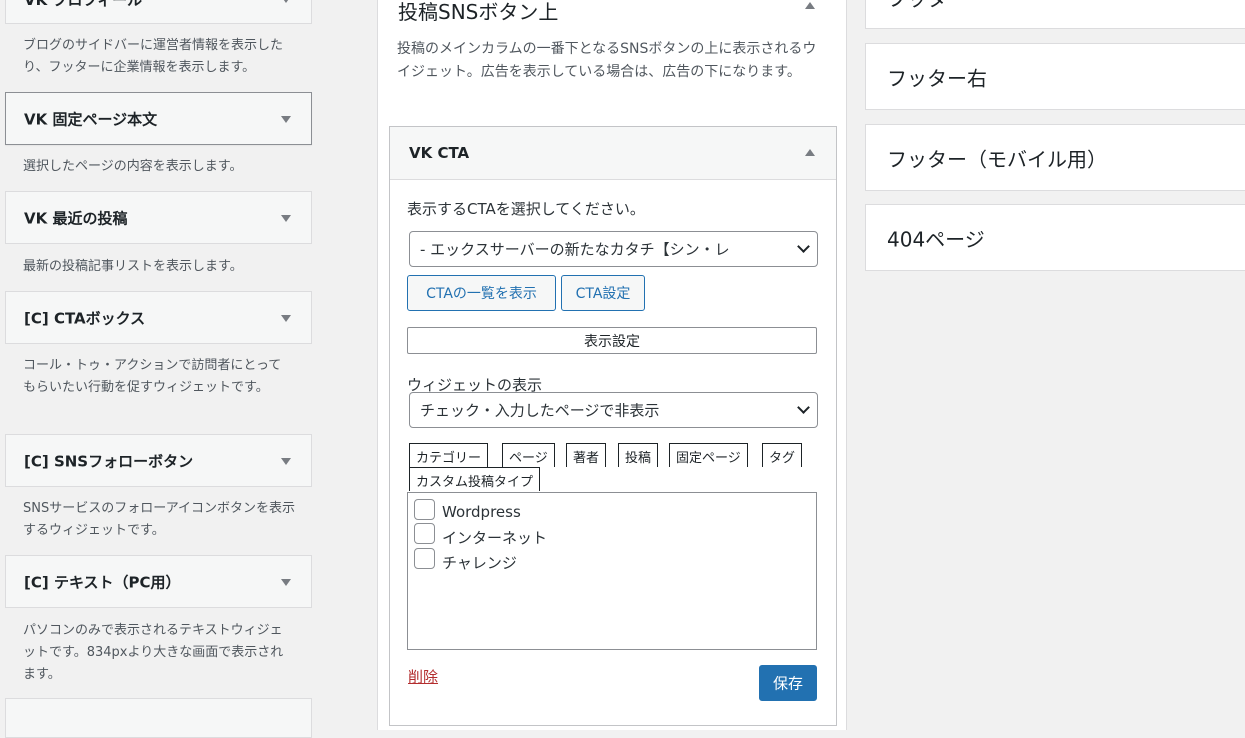  What do you see at coordinates (158, 217) in the screenshot?
I see `widget-vk-recent-posts: VK 最近の投稿` at bounding box center [158, 217].